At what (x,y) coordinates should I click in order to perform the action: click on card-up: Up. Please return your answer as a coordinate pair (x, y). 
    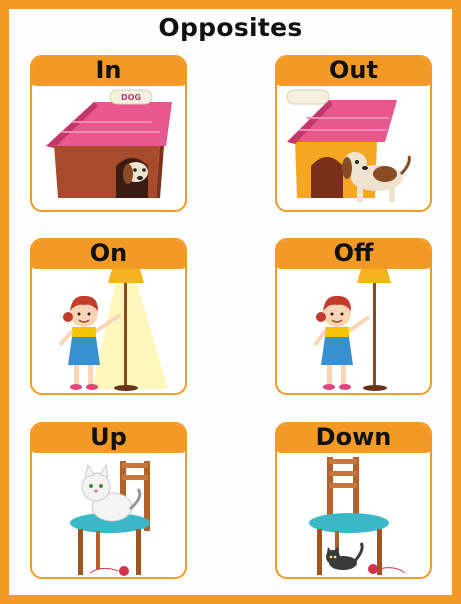
    Looking at the image, I should click on (108, 500).